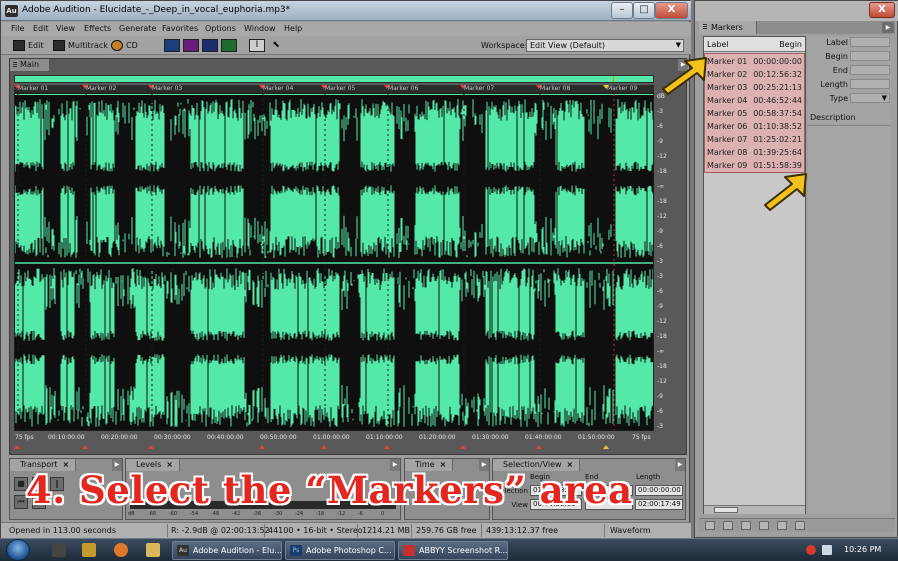  Describe the element at coordinates (210, 45) in the screenshot. I see `spectral-pan-icon` at that location.